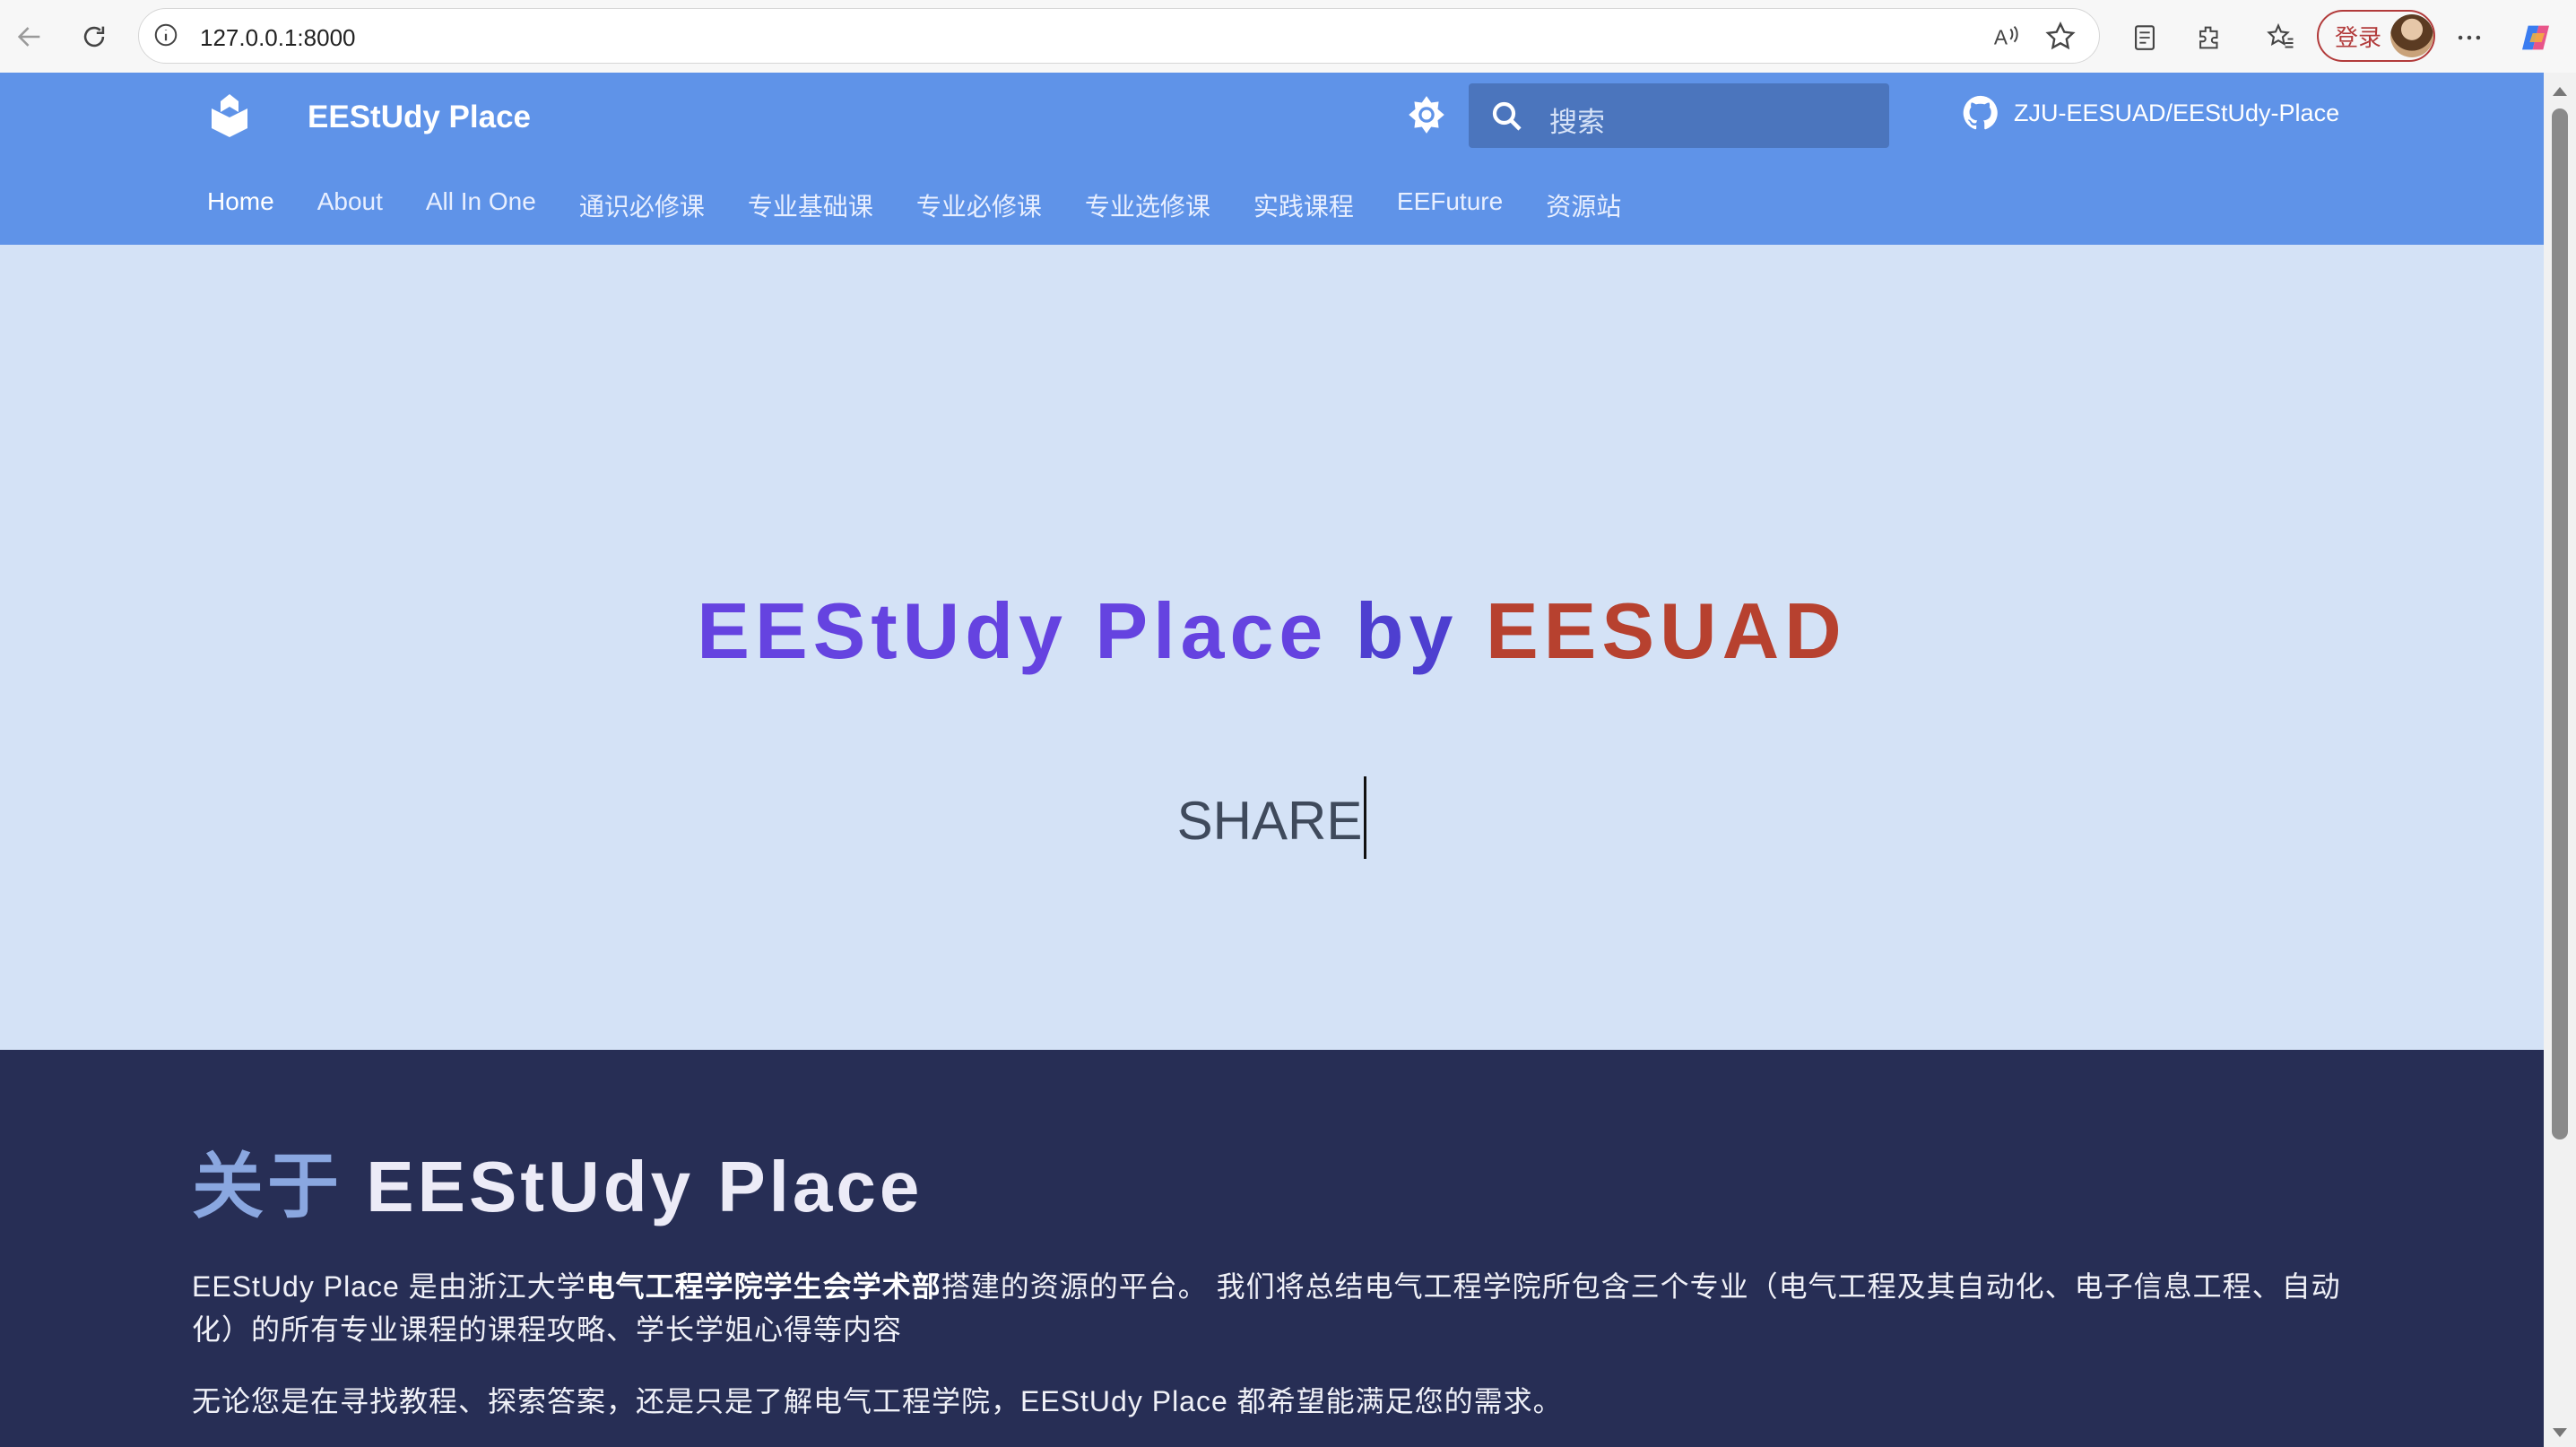 The height and width of the screenshot is (1447, 2576). Describe the element at coordinates (2177, 113) in the screenshot. I see `repo-name: ZJU-EESUAD/EEStUdy-Place` at that location.